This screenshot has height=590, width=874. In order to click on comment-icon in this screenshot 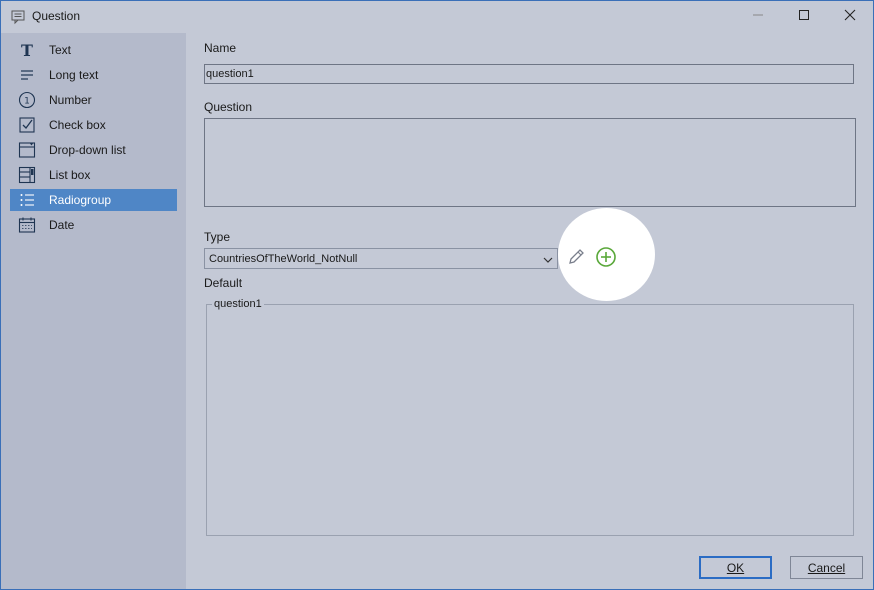, I will do `click(18, 17)`.